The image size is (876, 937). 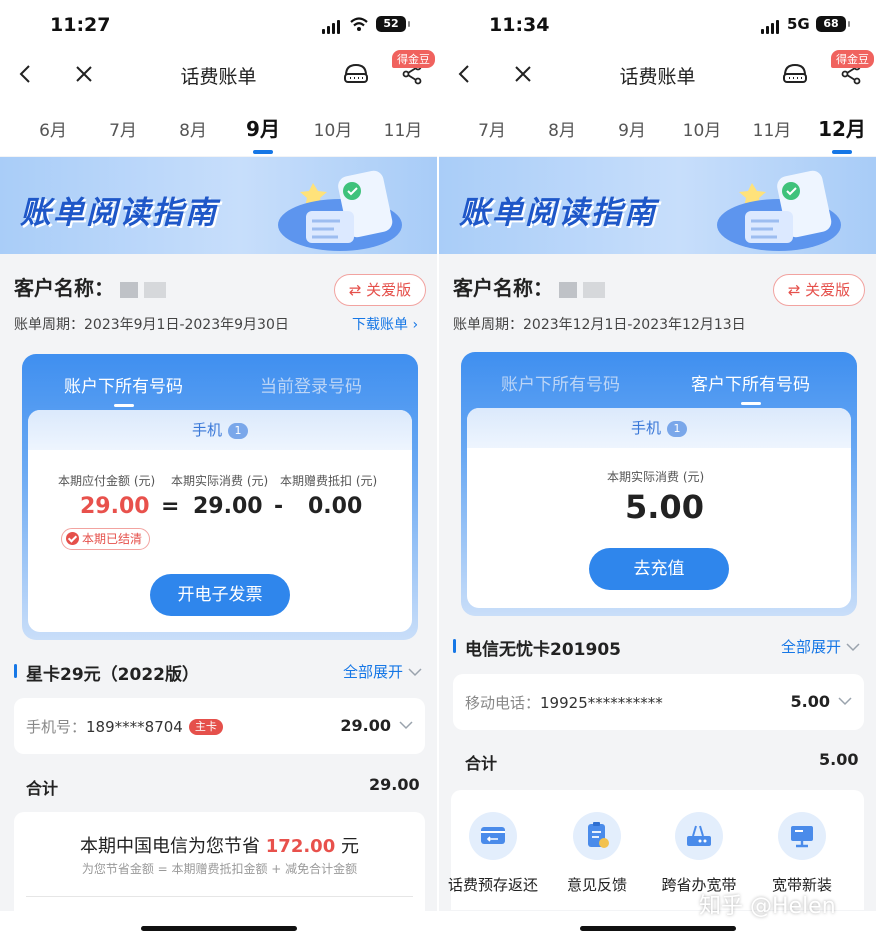 I want to click on month-tabs: 7月 8月 9月 10月 11月 12月, so click(x=657, y=132).